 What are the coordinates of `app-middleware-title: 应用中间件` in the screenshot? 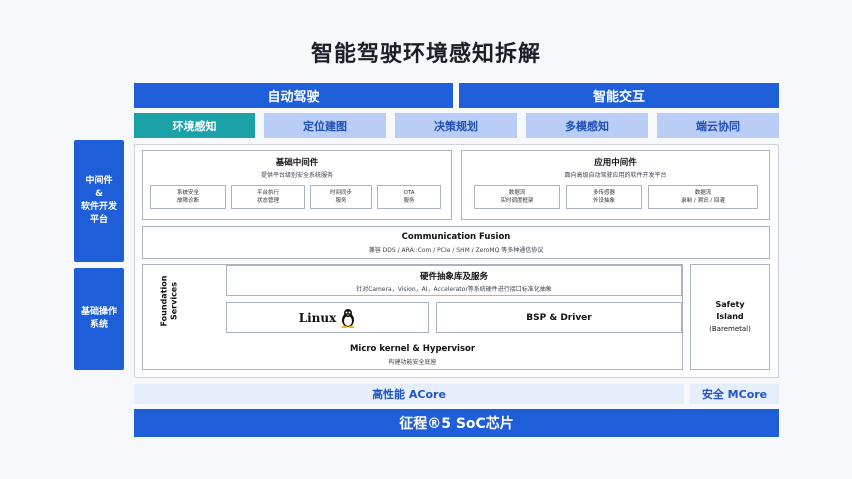 It's located at (615, 163).